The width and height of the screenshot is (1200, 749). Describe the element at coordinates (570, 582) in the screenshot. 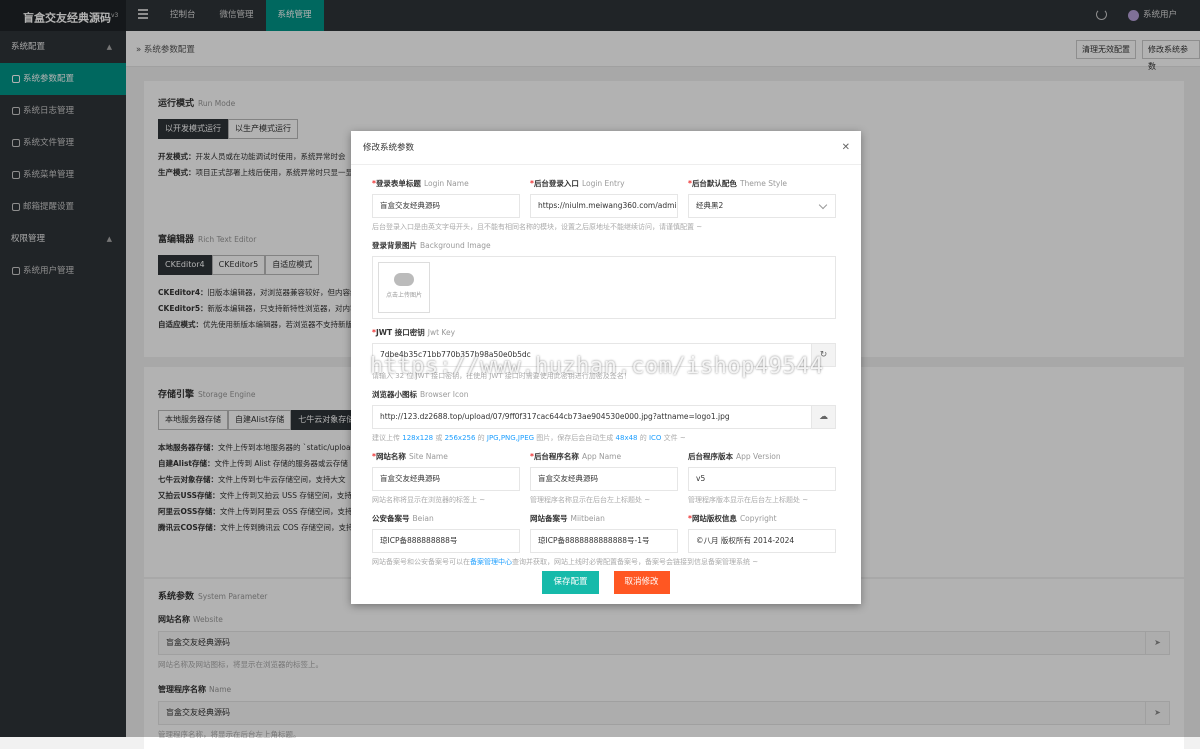

I see `save-button: 保存配置` at that location.